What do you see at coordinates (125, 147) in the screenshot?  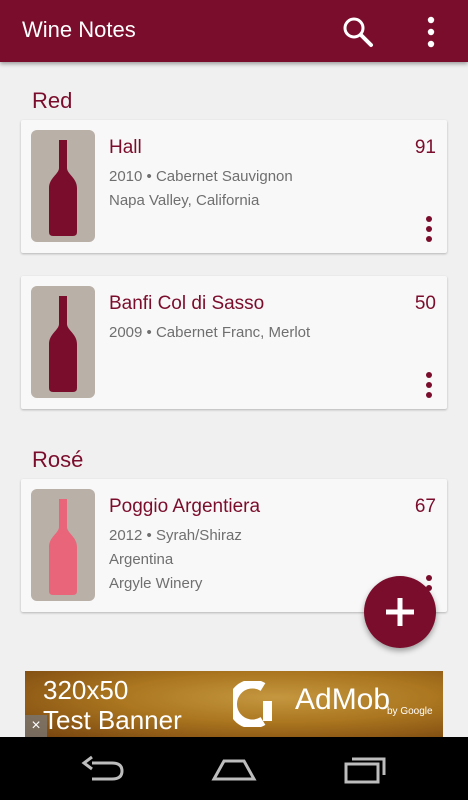 I see `wine-name: Hall` at bounding box center [125, 147].